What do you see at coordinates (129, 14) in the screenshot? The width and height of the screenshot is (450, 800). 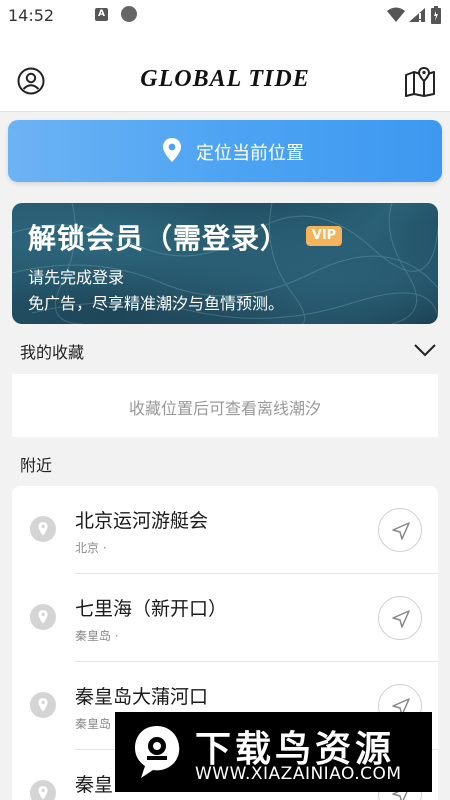 I see `notification-dot-icon` at bounding box center [129, 14].